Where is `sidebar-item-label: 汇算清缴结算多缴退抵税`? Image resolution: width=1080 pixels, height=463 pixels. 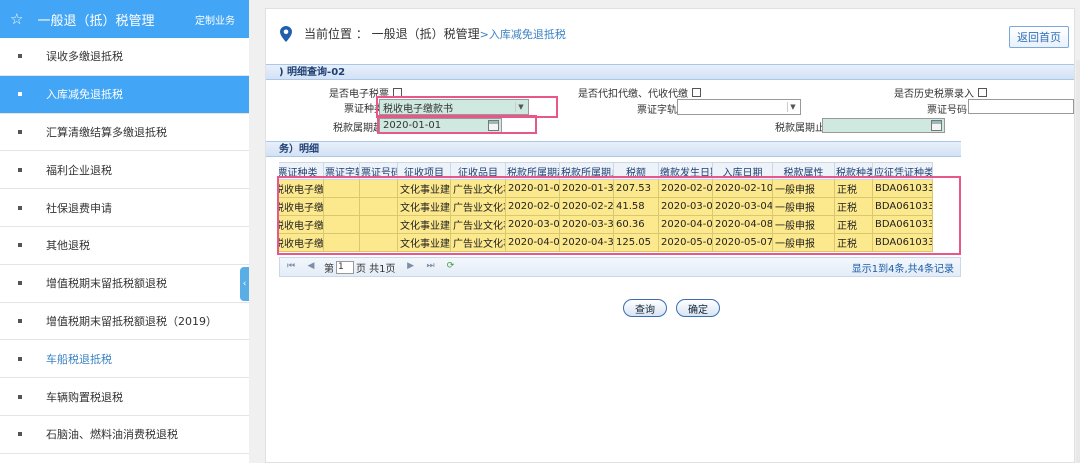 sidebar-item-label: 汇算清缴结算多缴退抵税 is located at coordinates (106, 132).